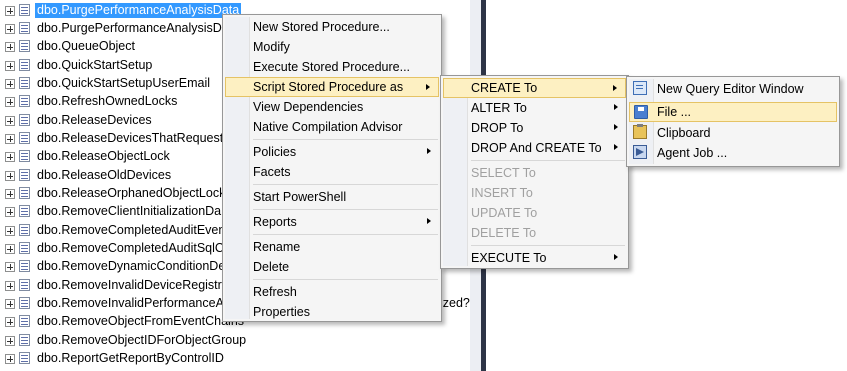 This screenshot has height=371, width=847. Describe the element at coordinates (141, 321) in the screenshot. I see `tree-row-label: dbo.RemoveObjectFromEventChains` at that location.